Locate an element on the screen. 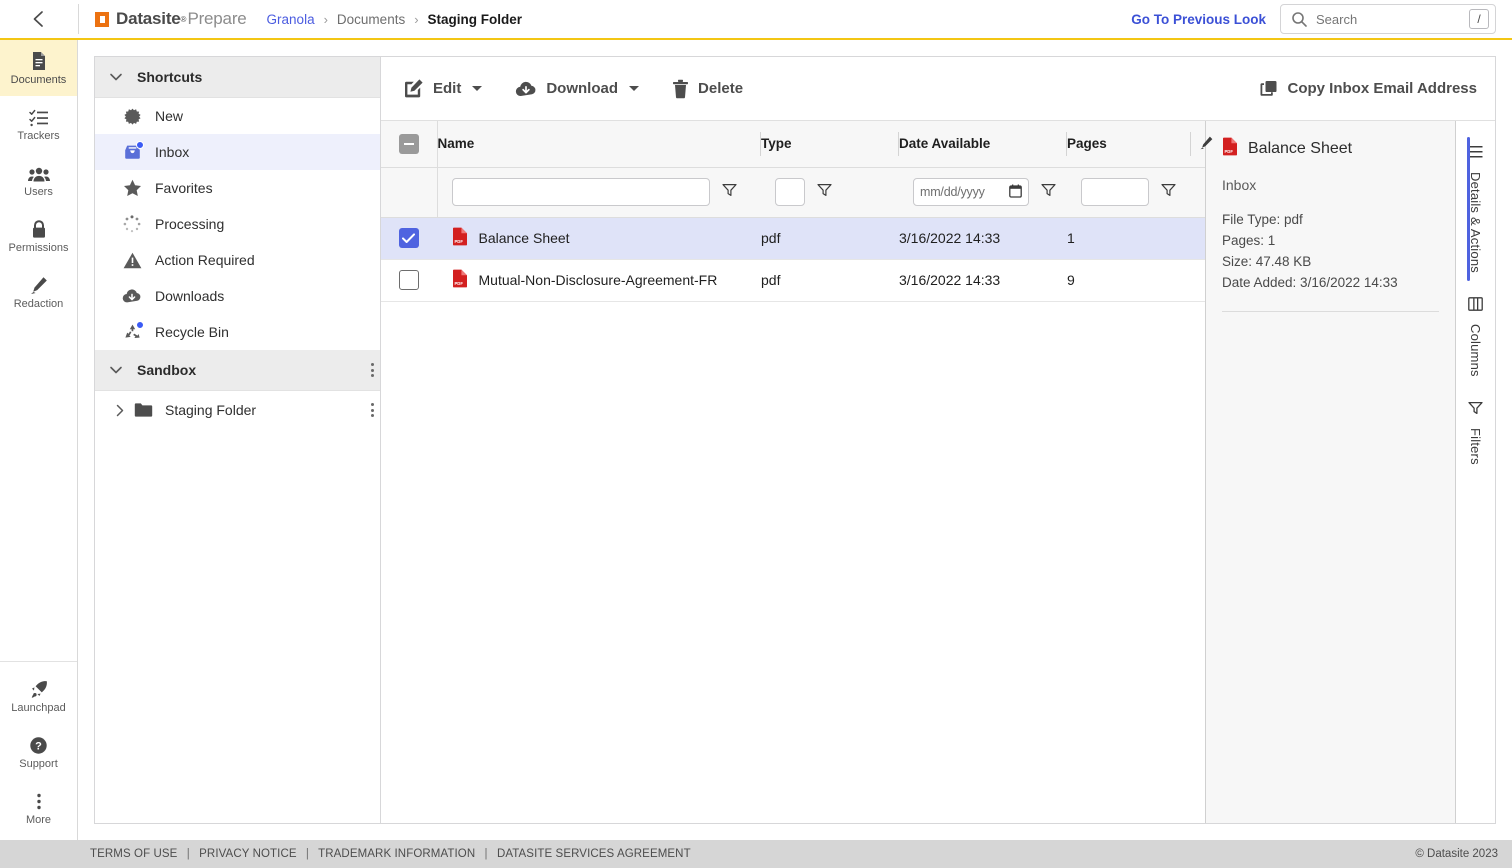 The image size is (1512, 868). sidebar-item-label: Trackers is located at coordinates (38, 135).